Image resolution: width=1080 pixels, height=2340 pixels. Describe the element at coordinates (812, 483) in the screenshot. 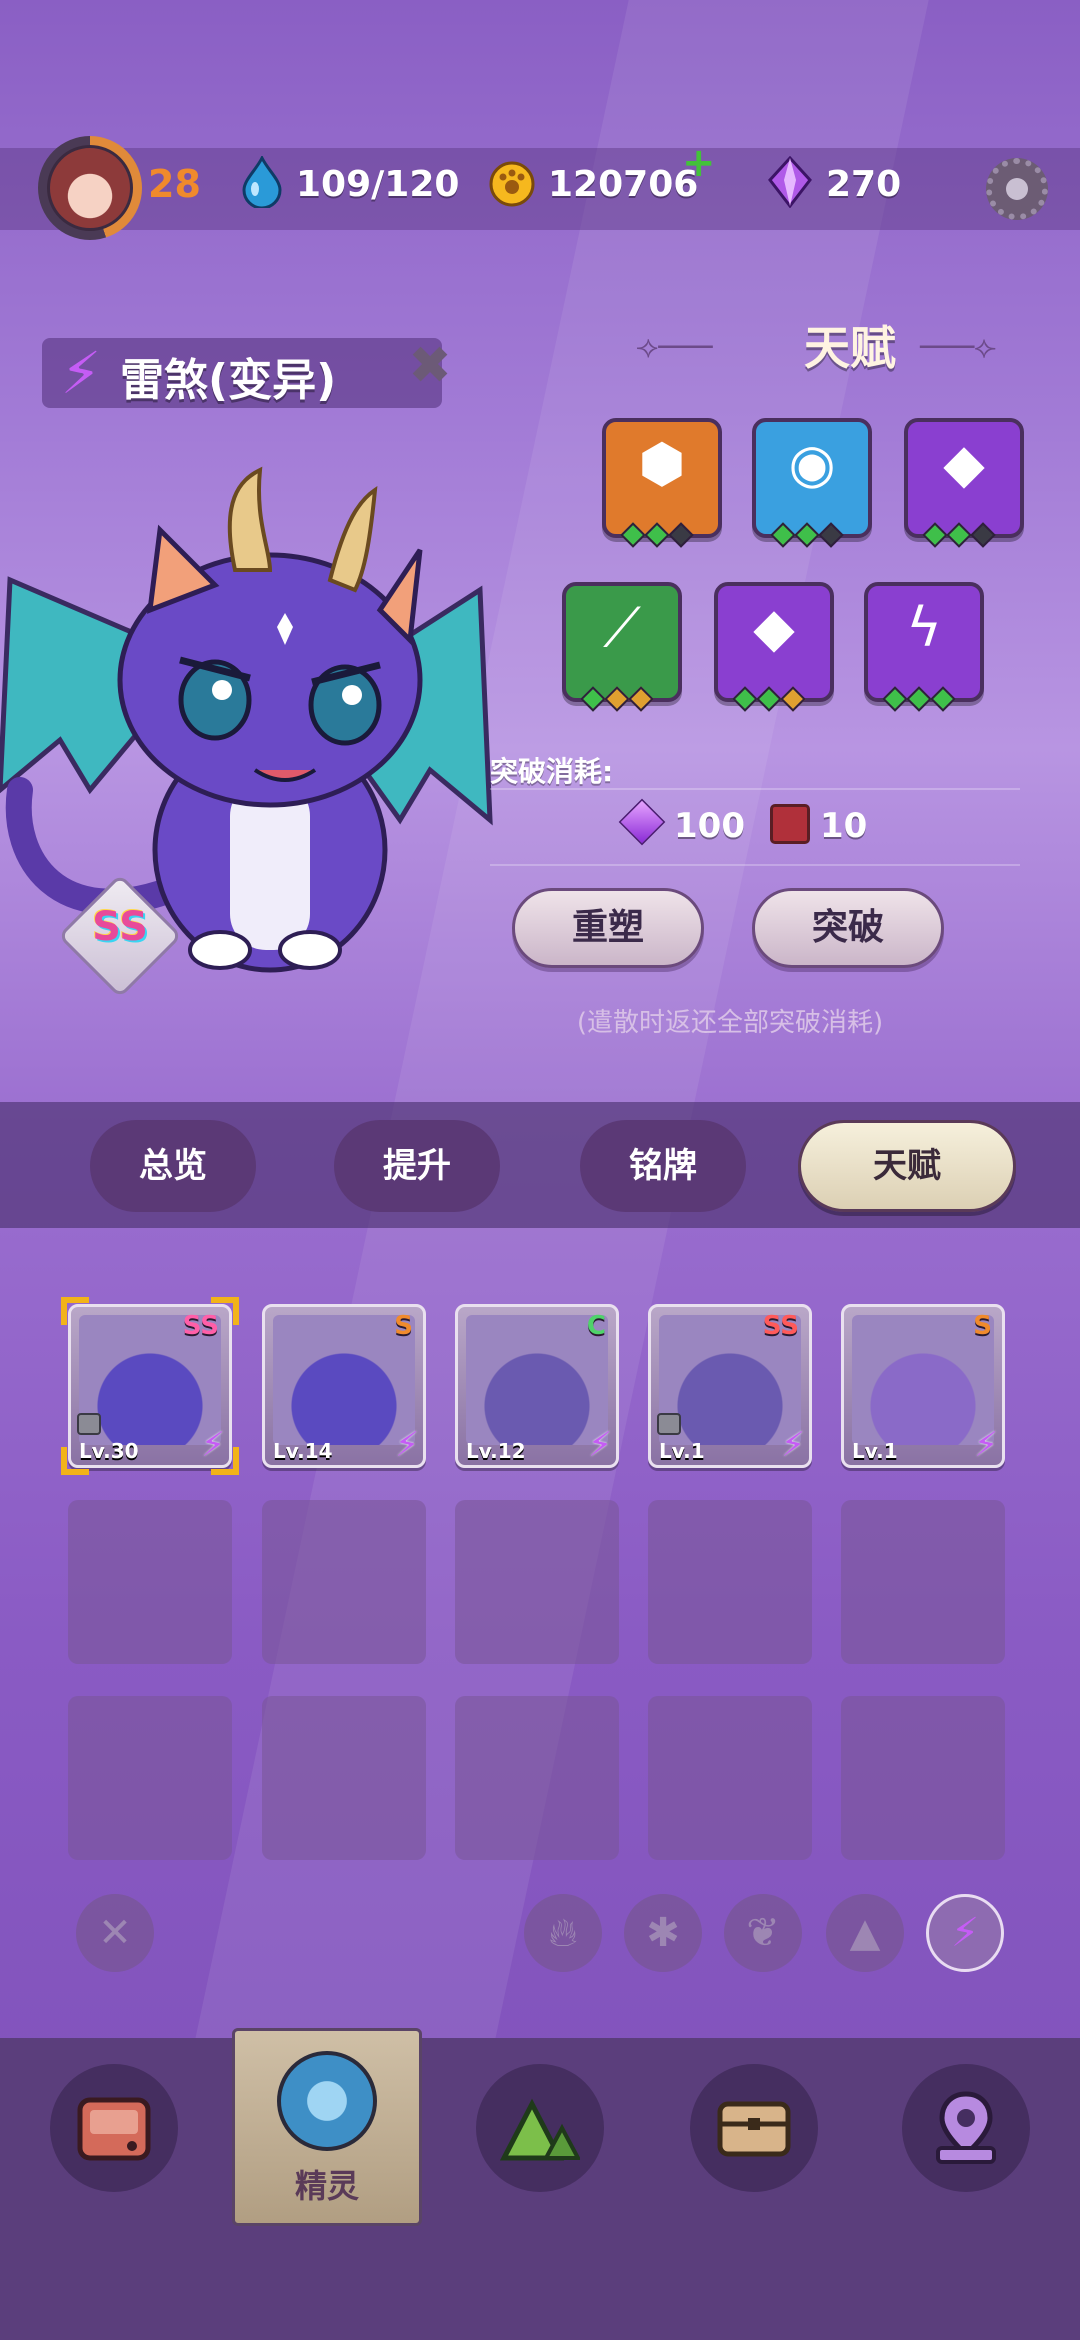

I see `talent-tile: ◉` at that location.